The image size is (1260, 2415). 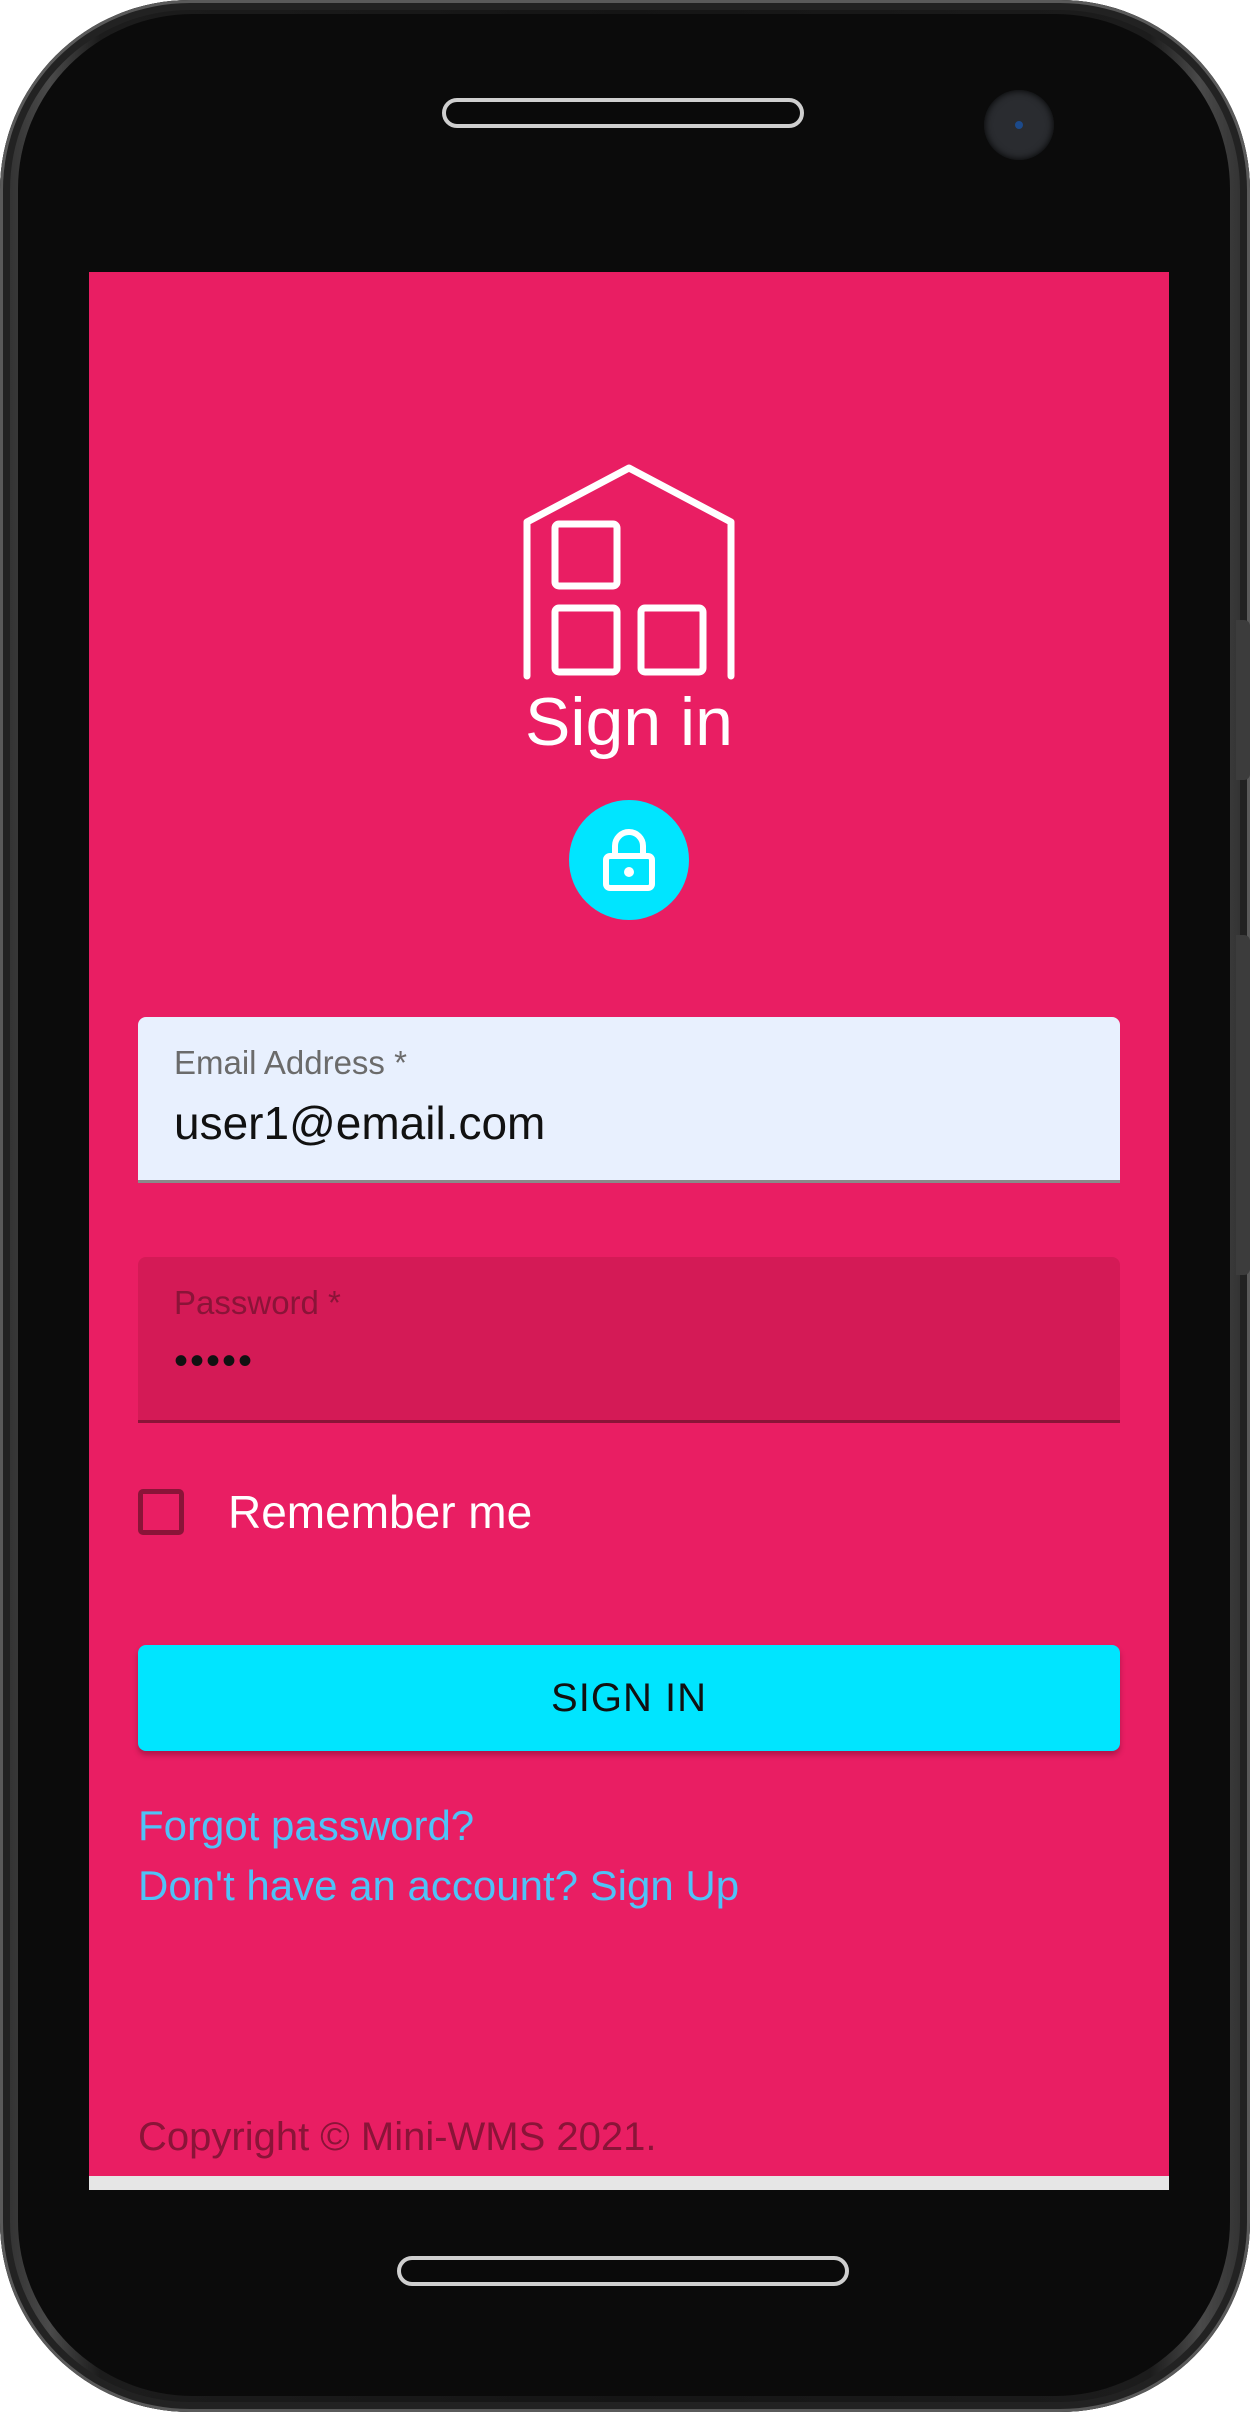 I want to click on email-field: Email Address *, so click(x=629, y=1100).